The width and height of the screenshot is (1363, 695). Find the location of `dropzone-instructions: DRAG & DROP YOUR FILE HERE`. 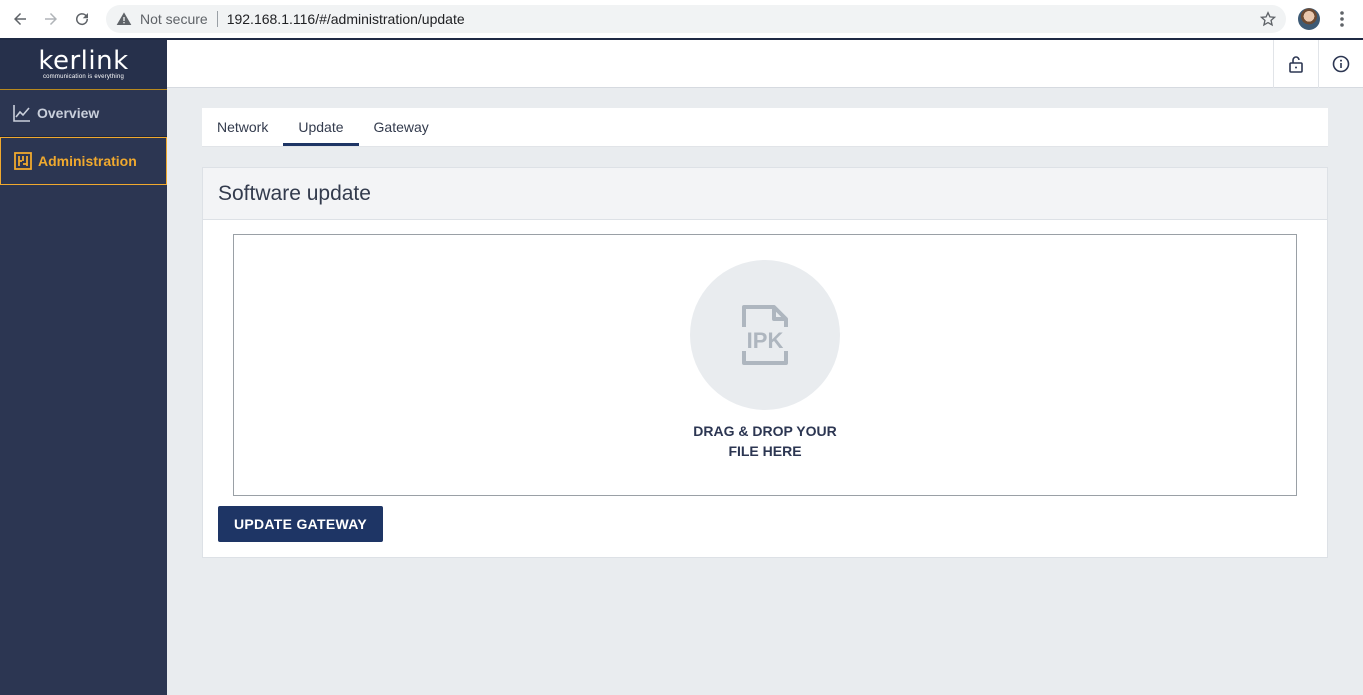

dropzone-instructions: DRAG & DROP YOUR FILE HERE is located at coordinates (765, 441).